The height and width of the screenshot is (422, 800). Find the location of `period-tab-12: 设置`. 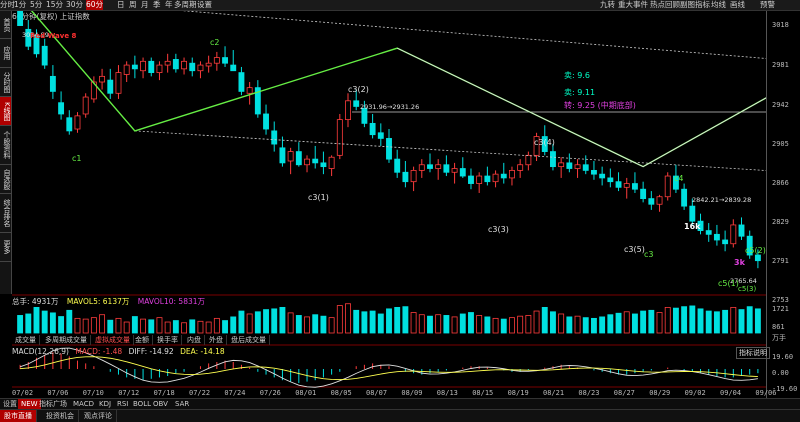

period-tab-12: 设置 is located at coordinates (204, 5).